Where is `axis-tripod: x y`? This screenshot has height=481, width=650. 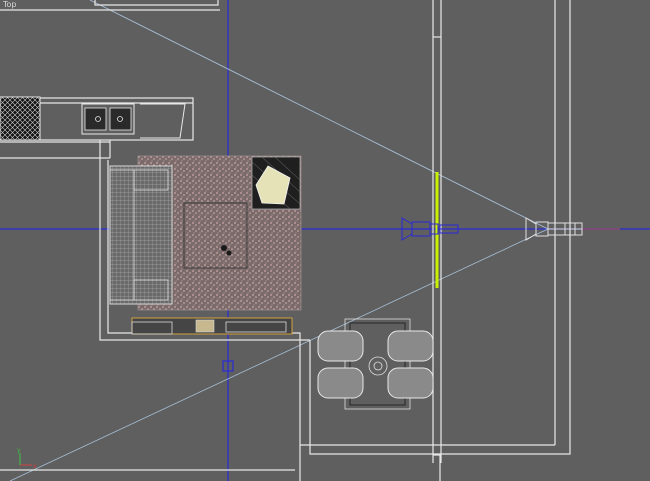
axis-tripod: x y is located at coordinates (27, 458).